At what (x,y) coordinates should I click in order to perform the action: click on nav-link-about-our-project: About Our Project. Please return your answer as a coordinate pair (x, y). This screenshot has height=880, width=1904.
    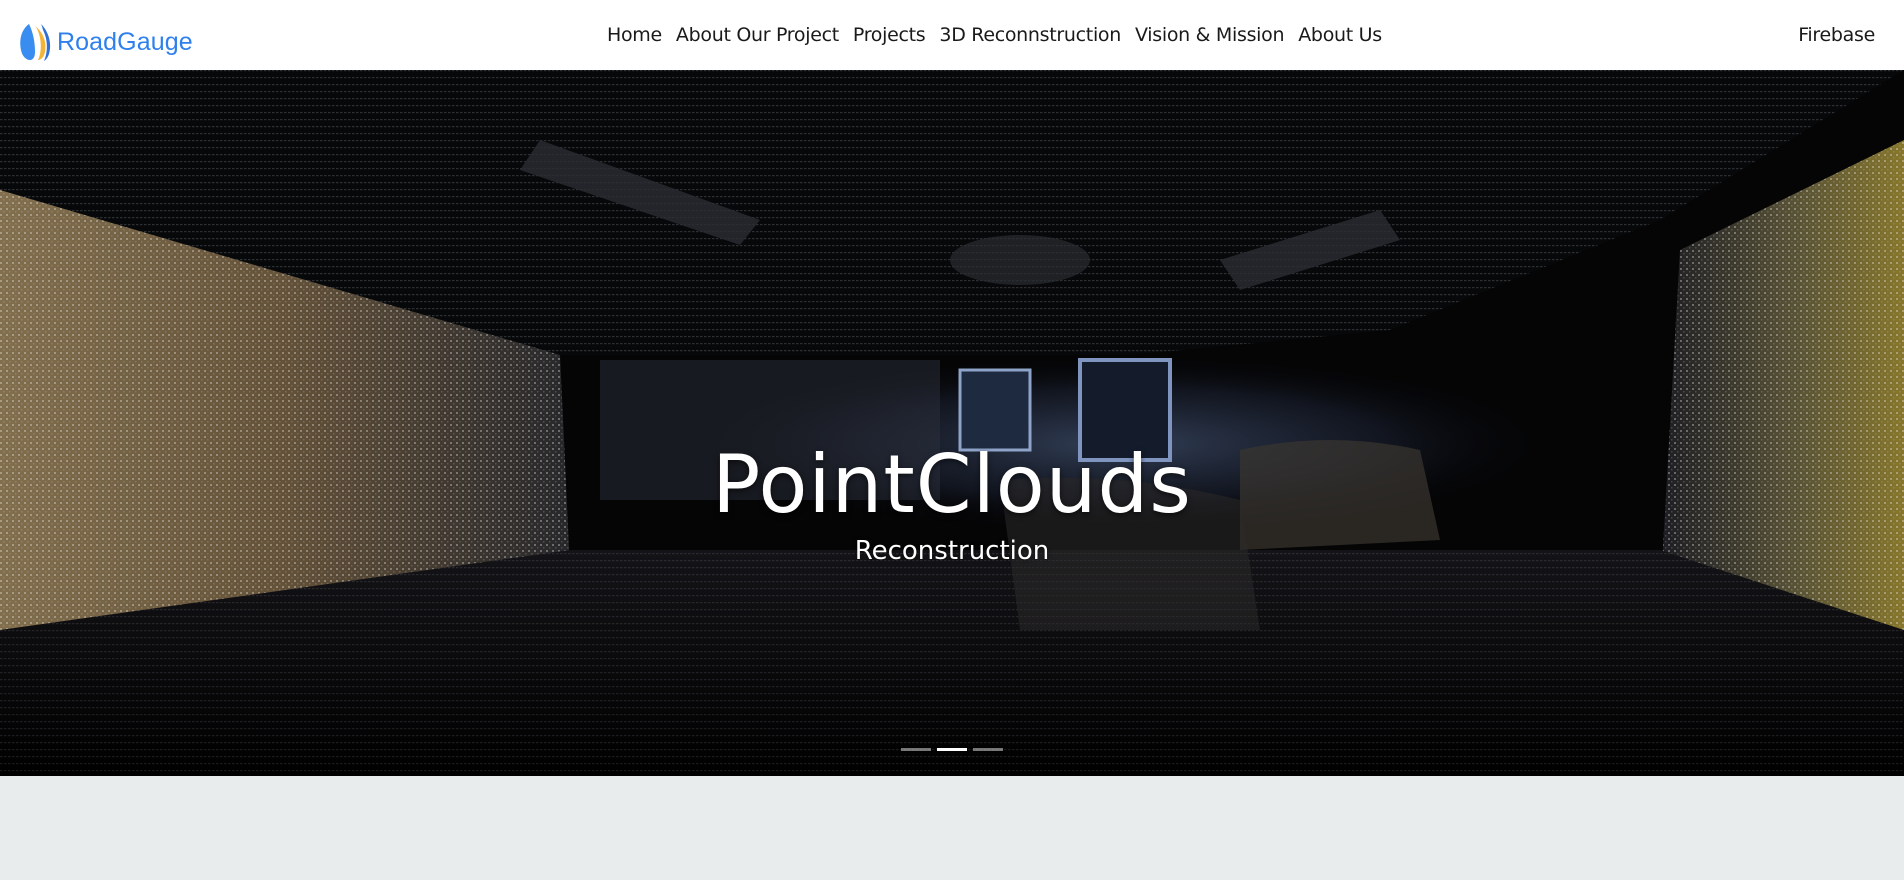
    Looking at the image, I should click on (757, 35).